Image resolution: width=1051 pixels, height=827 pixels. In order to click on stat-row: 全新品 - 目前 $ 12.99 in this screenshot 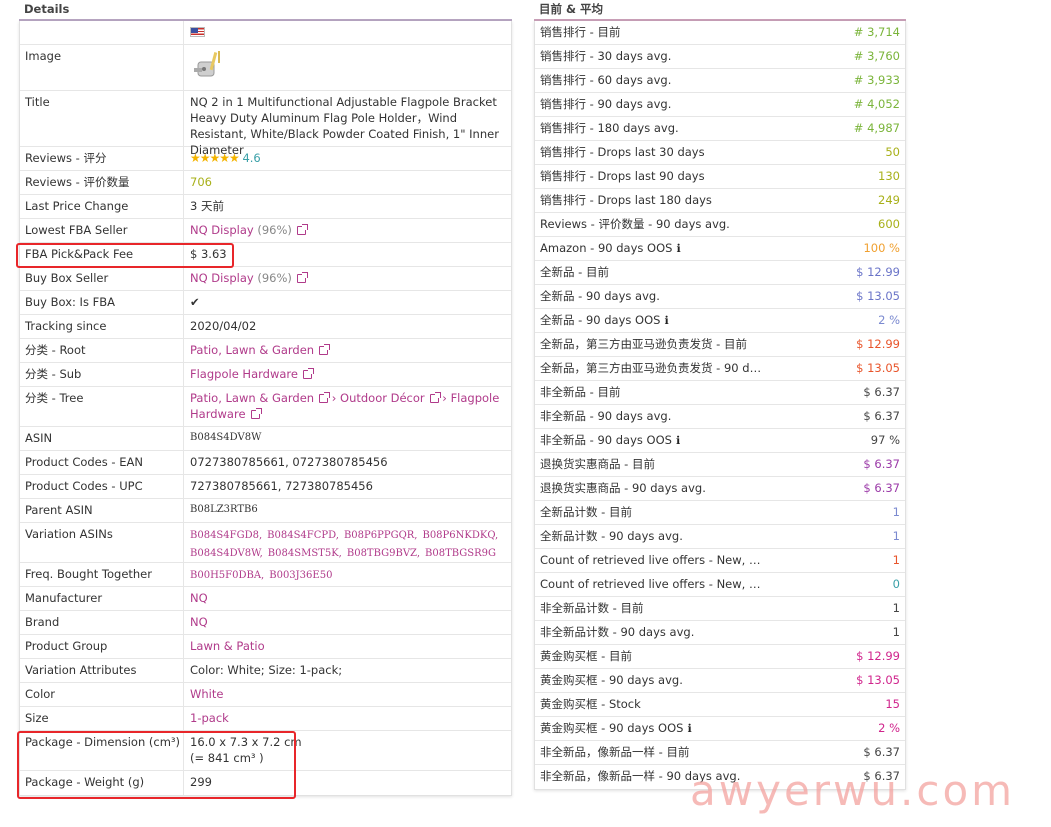, I will do `click(720, 273)`.